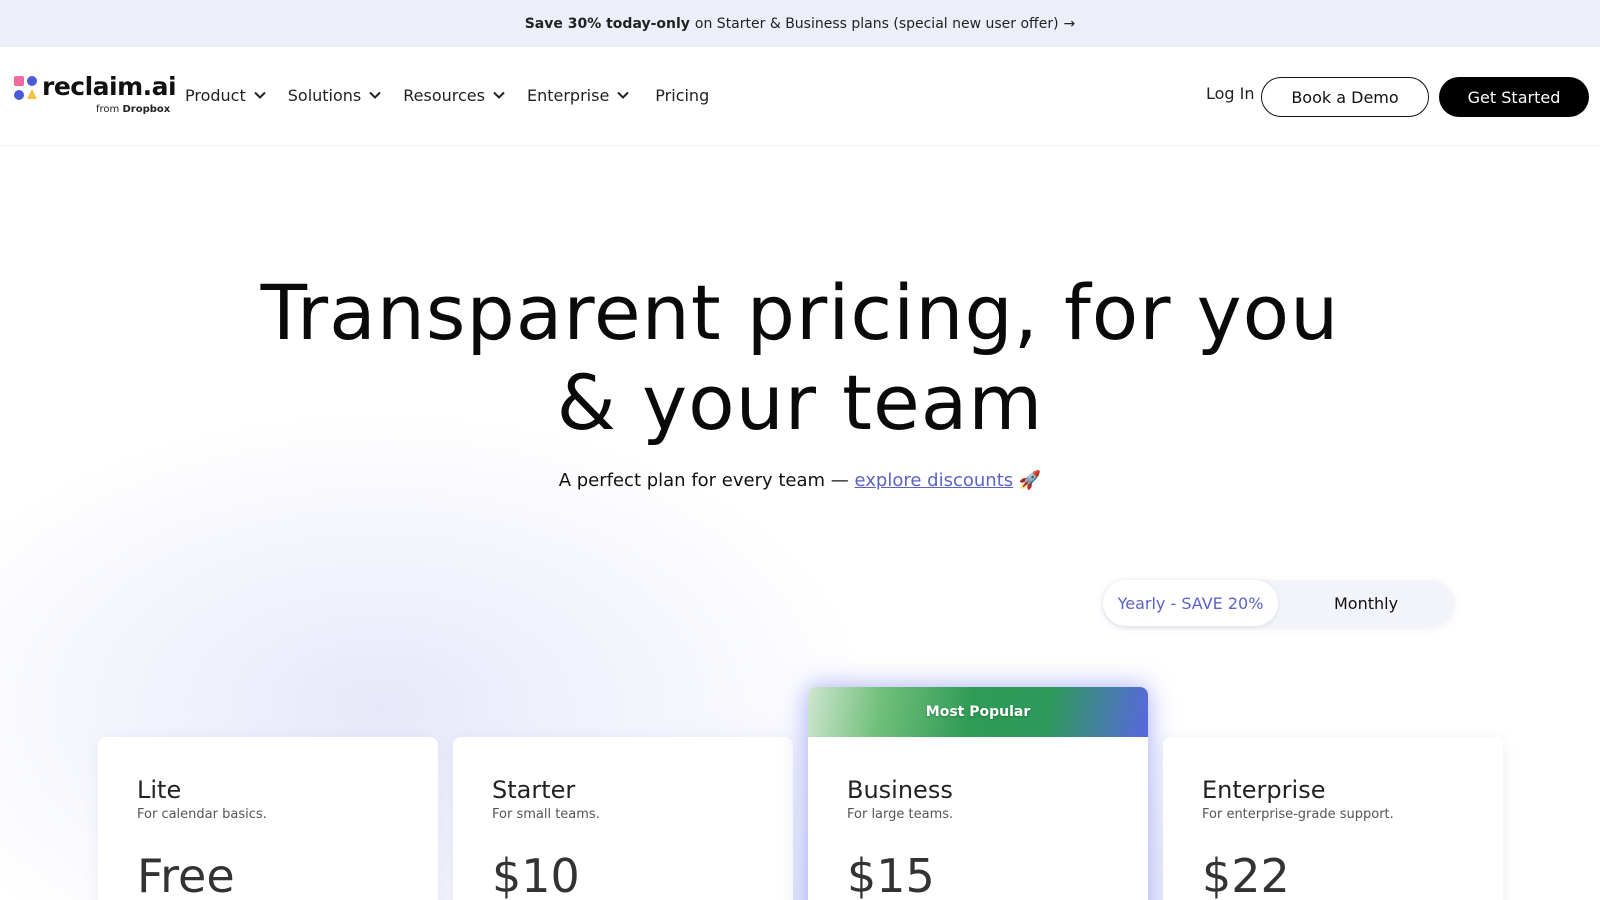  I want to click on nav-item-solutions: Solutions, so click(335, 95).